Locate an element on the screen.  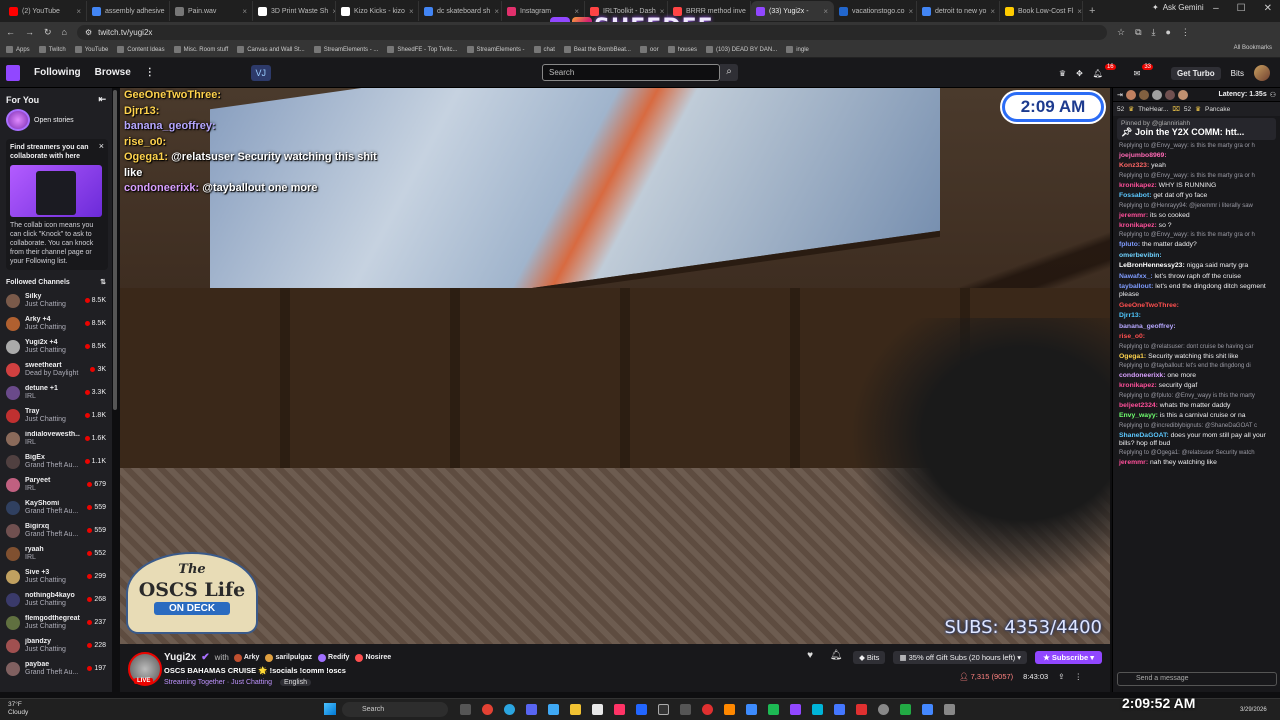
chat-message: kronikapez: WHY IS RUNNING is located at coordinates (1196, 186).